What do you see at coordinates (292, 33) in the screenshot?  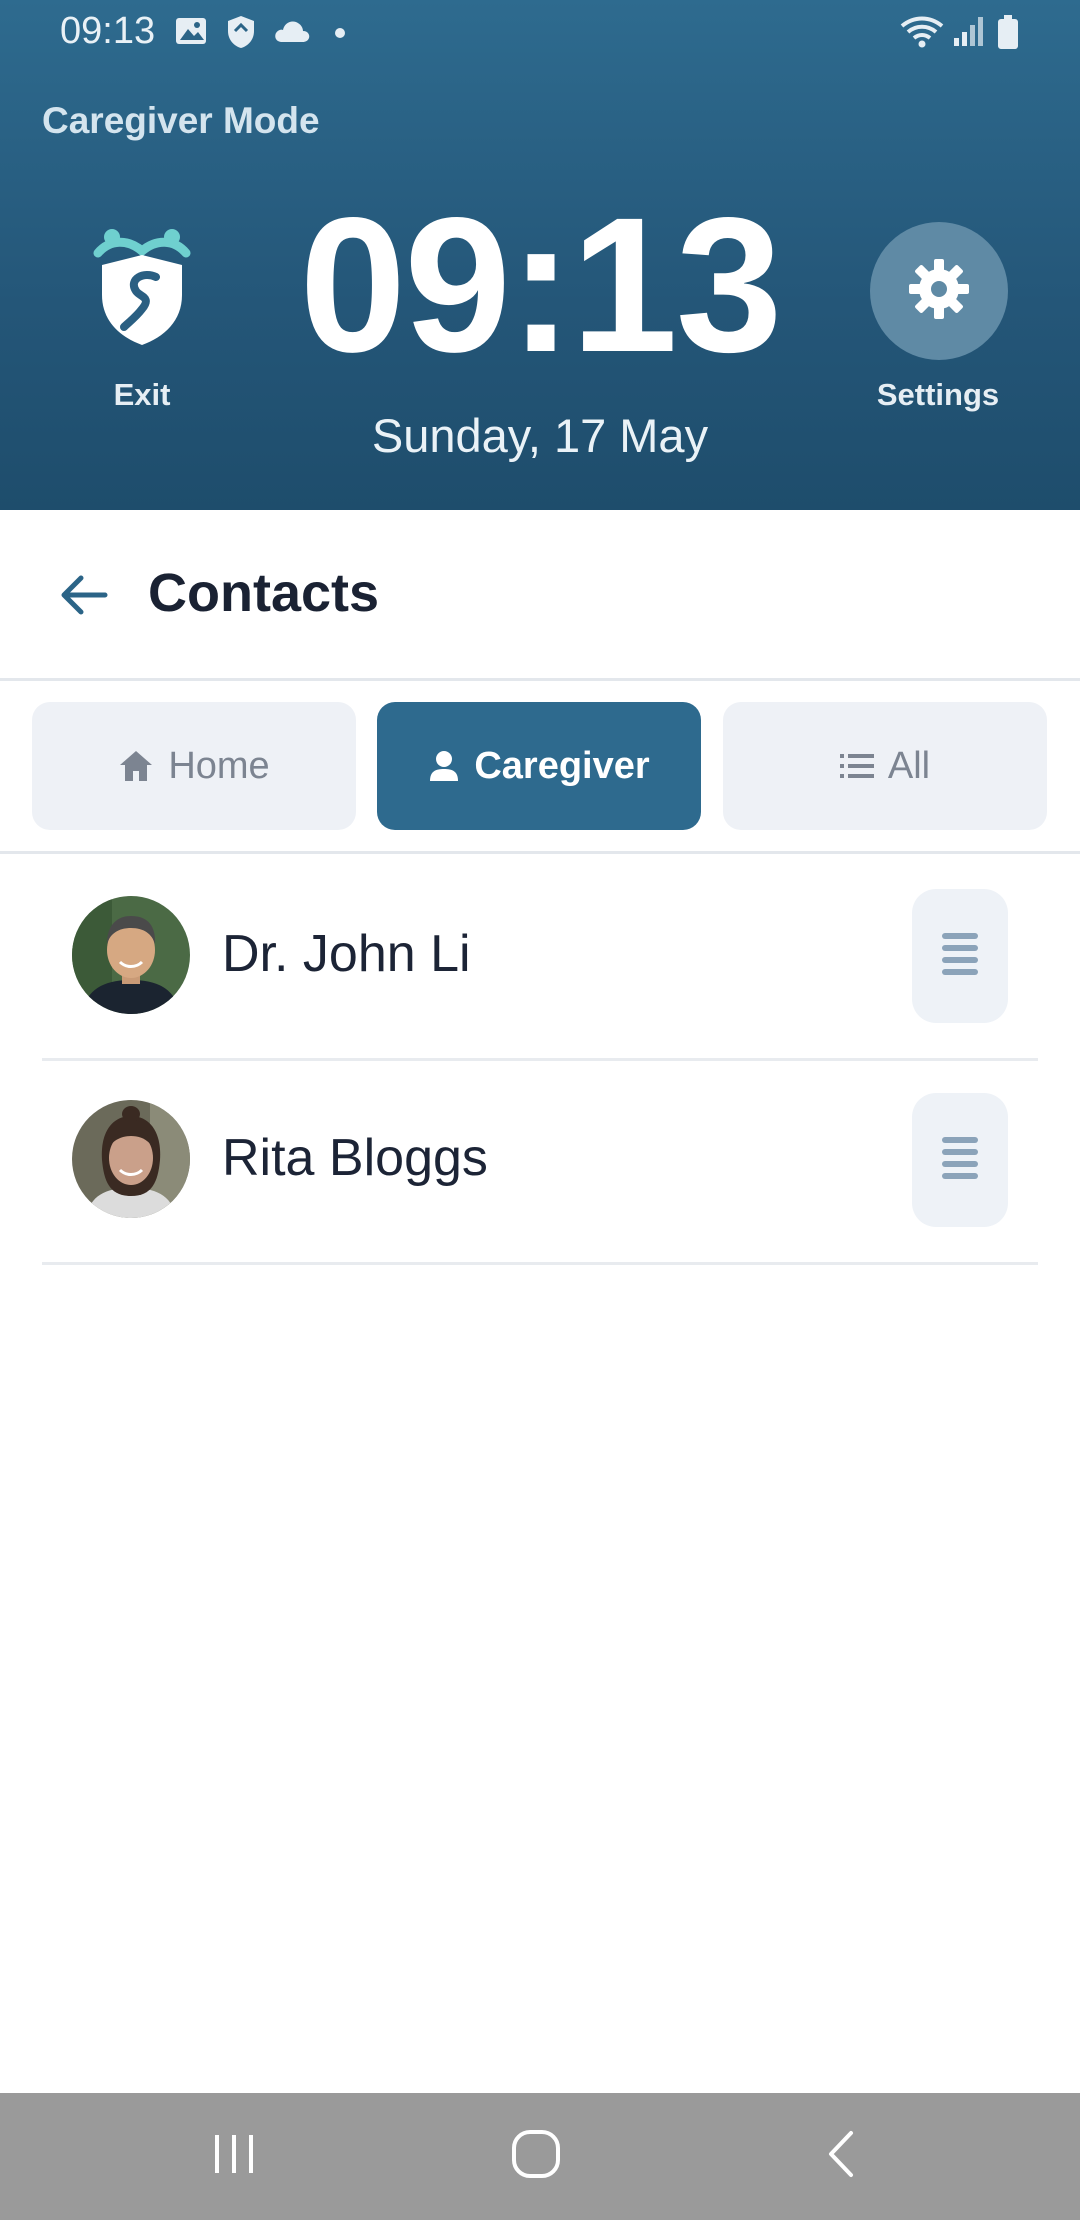 I see `cloud-icon` at bounding box center [292, 33].